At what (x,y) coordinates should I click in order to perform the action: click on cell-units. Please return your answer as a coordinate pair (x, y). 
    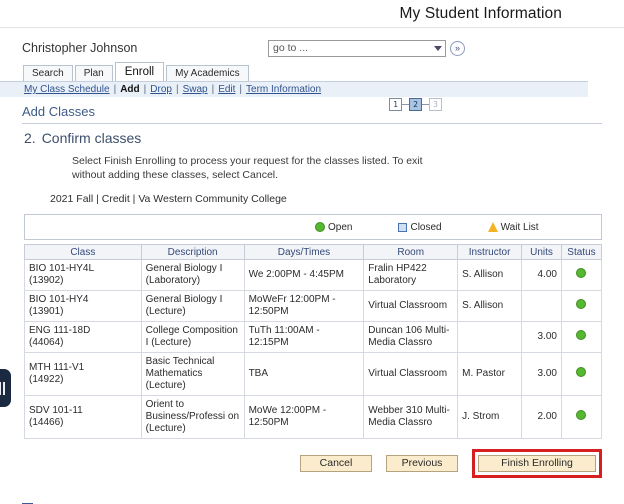
    Looking at the image, I should click on (541, 306).